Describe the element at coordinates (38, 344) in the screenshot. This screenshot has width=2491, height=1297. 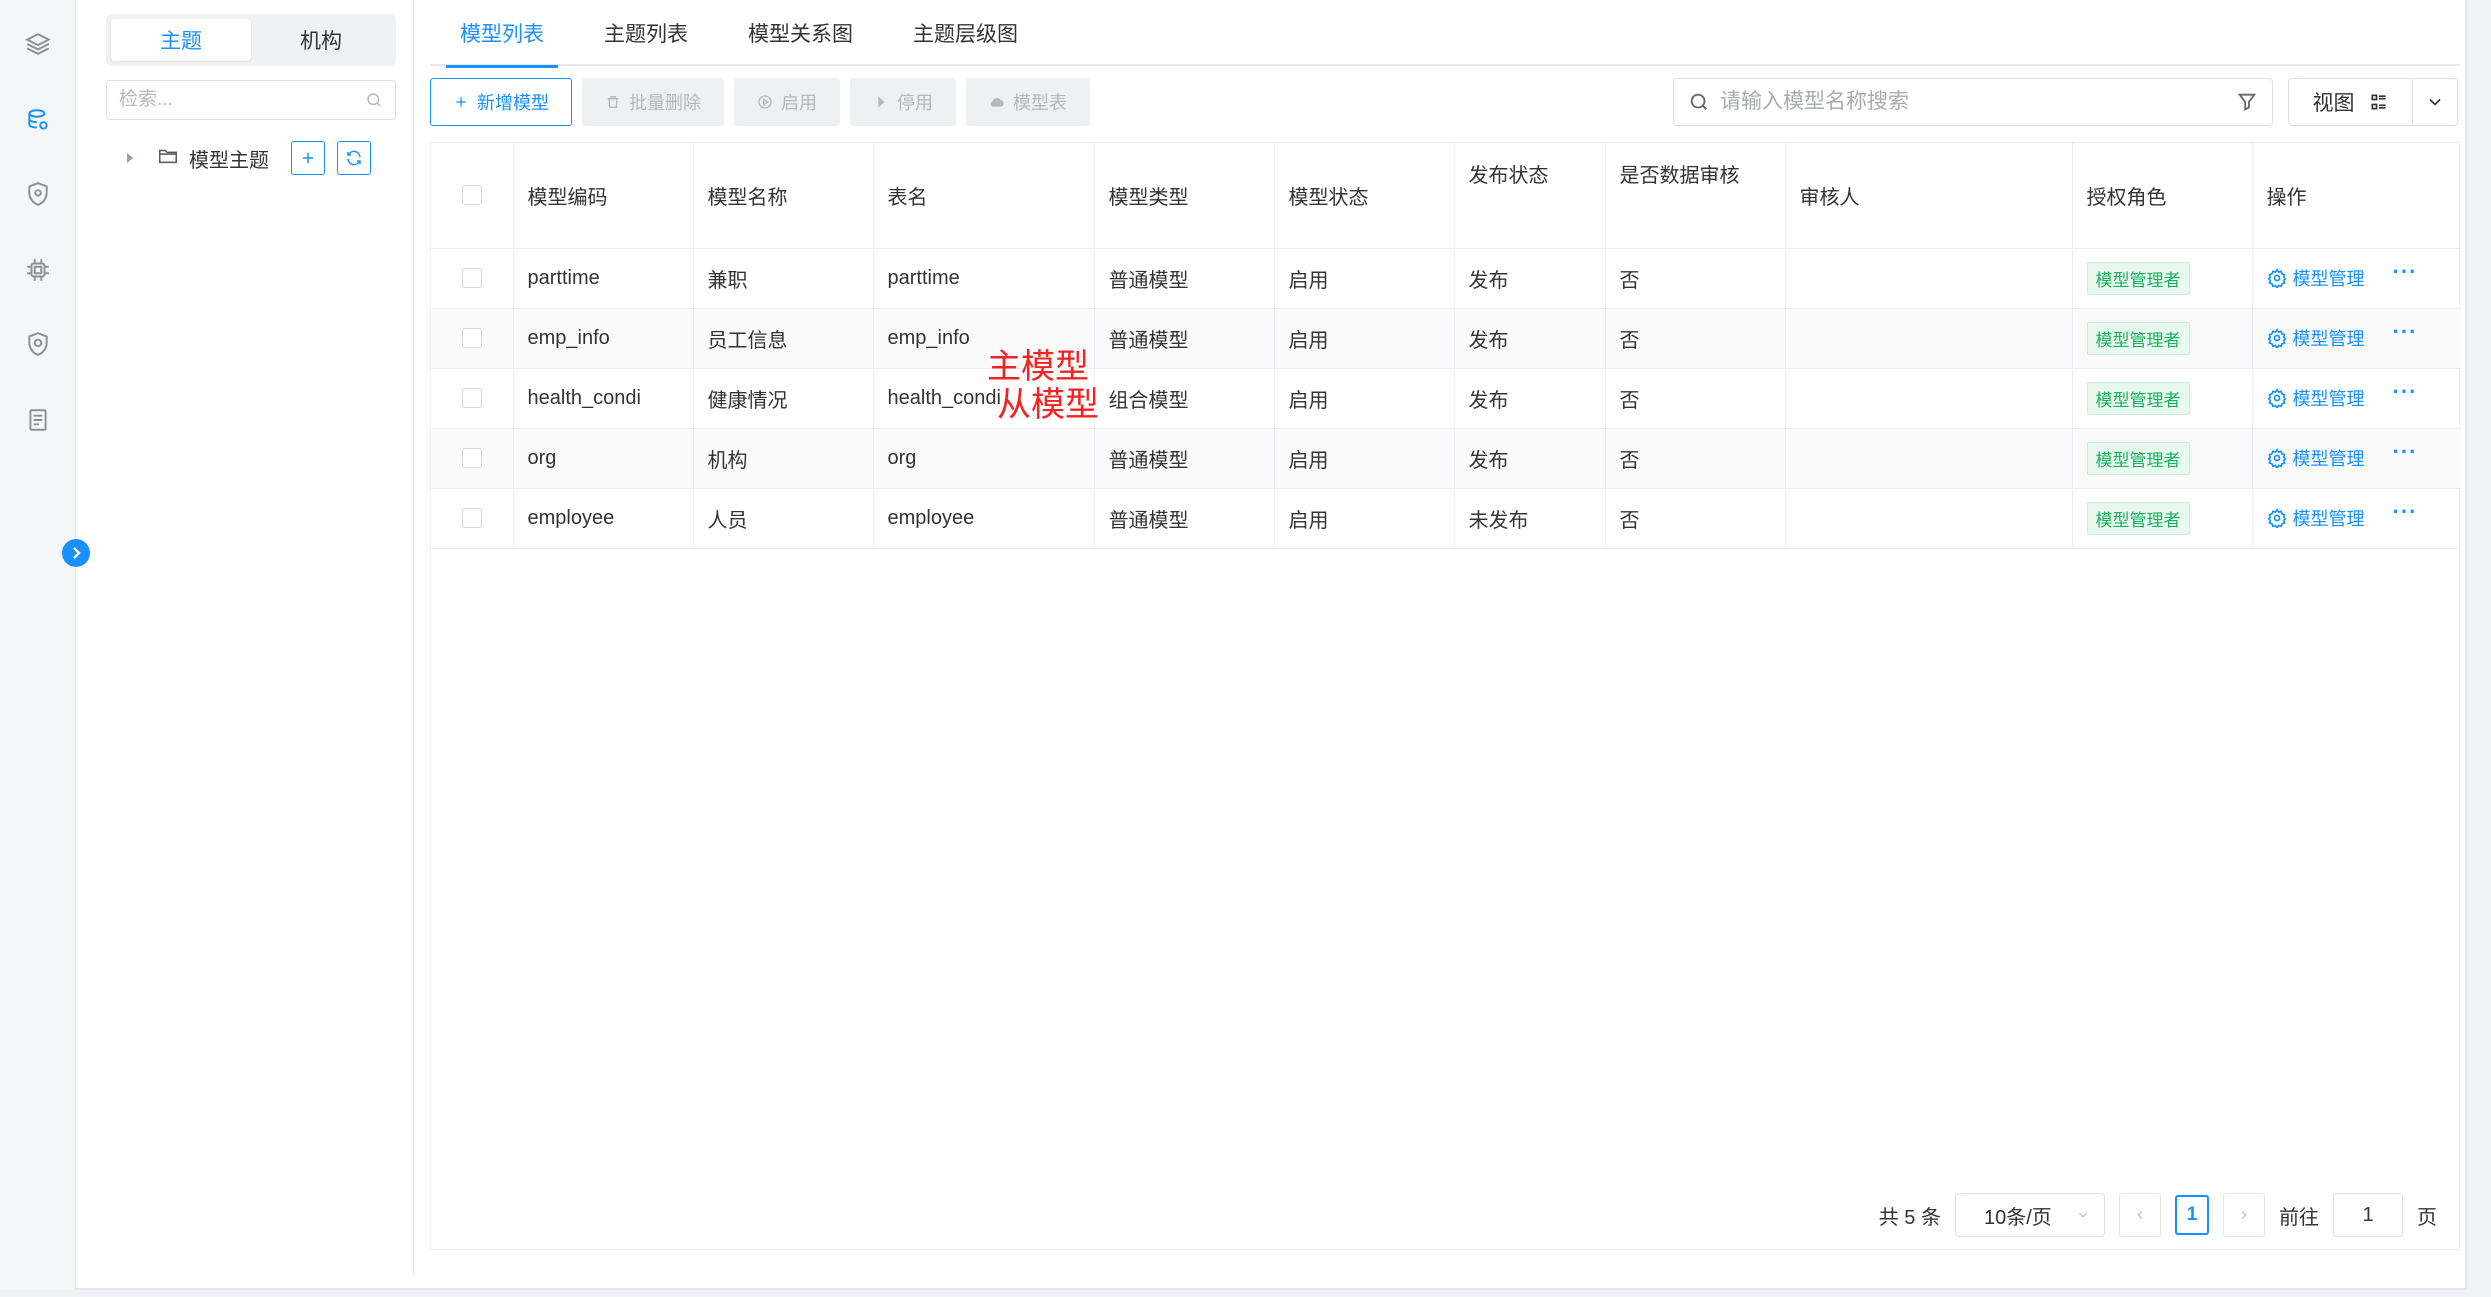
I see `security-icon` at that location.